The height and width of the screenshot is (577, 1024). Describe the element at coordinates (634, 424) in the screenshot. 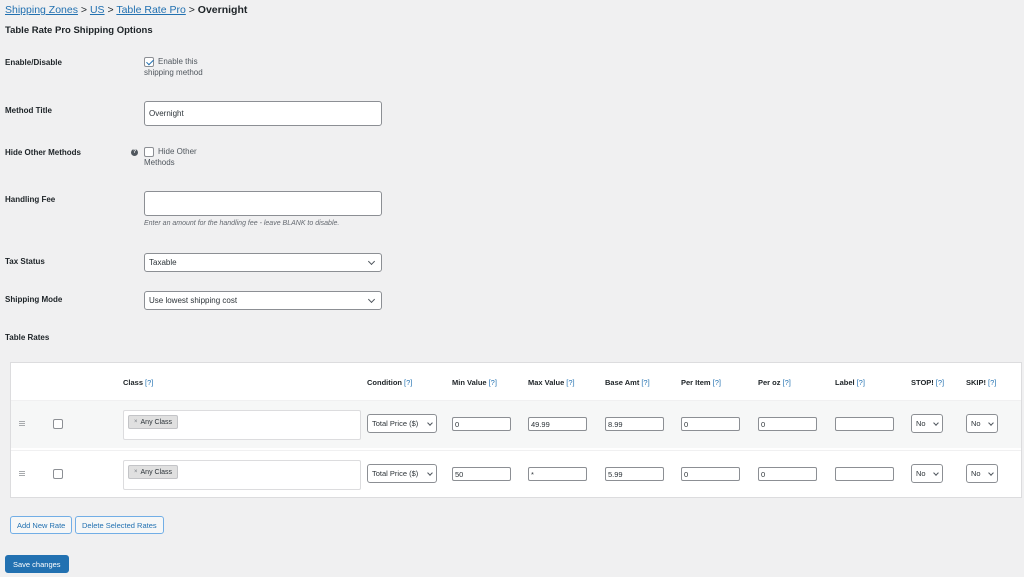

I see `base-amt-input: 8.99` at that location.